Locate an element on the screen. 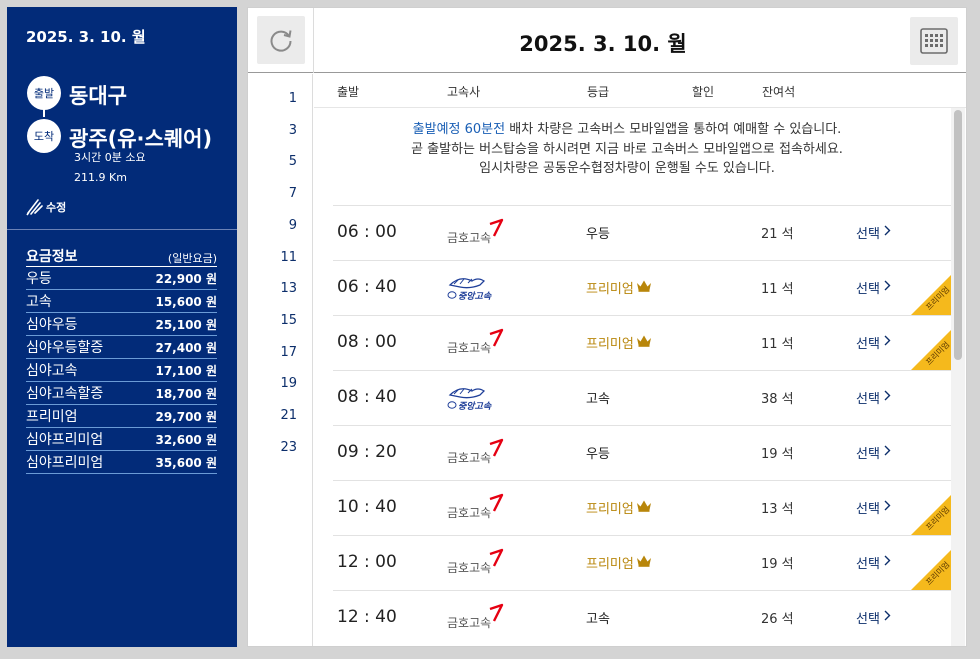  fare-name: 심야우등 is located at coordinates (52, 325).